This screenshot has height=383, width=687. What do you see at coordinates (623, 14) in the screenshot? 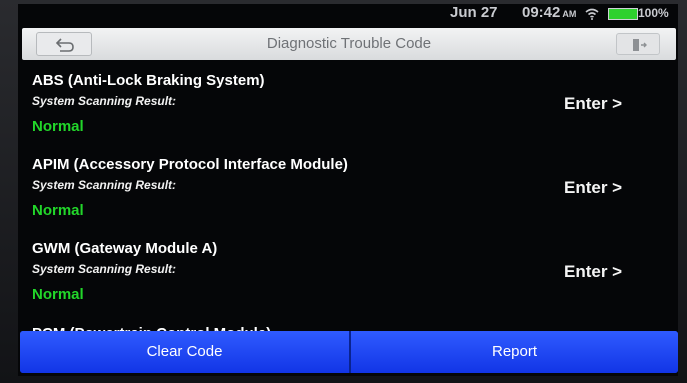
I see `battery-icon` at bounding box center [623, 14].